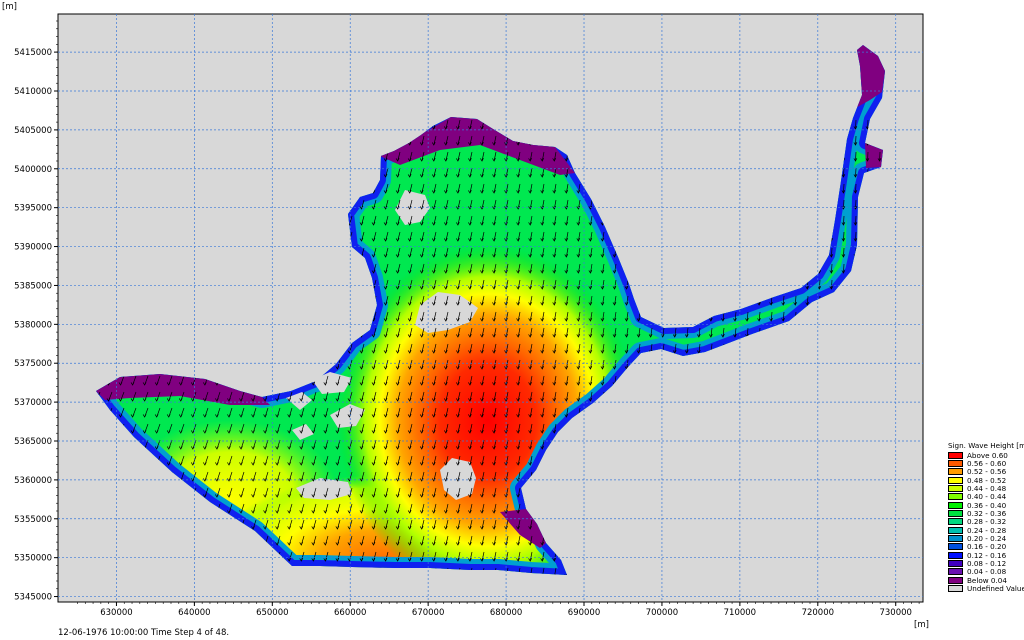 The height and width of the screenshot is (640, 1024). I want to click on x-tick-label: 710000, so click(740, 613).